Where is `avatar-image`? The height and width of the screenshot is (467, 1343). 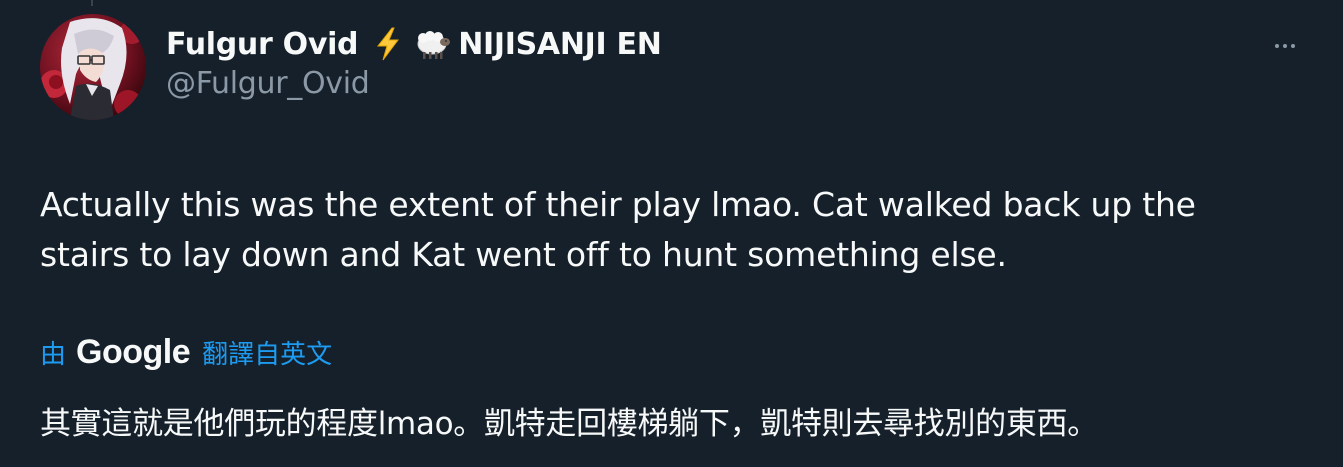 avatar-image is located at coordinates (93, 67).